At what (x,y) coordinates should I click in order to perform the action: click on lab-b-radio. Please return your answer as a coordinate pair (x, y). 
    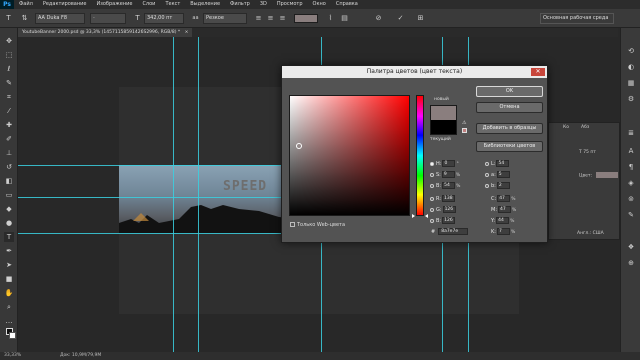
    Looking at the image, I should click on (487, 185).